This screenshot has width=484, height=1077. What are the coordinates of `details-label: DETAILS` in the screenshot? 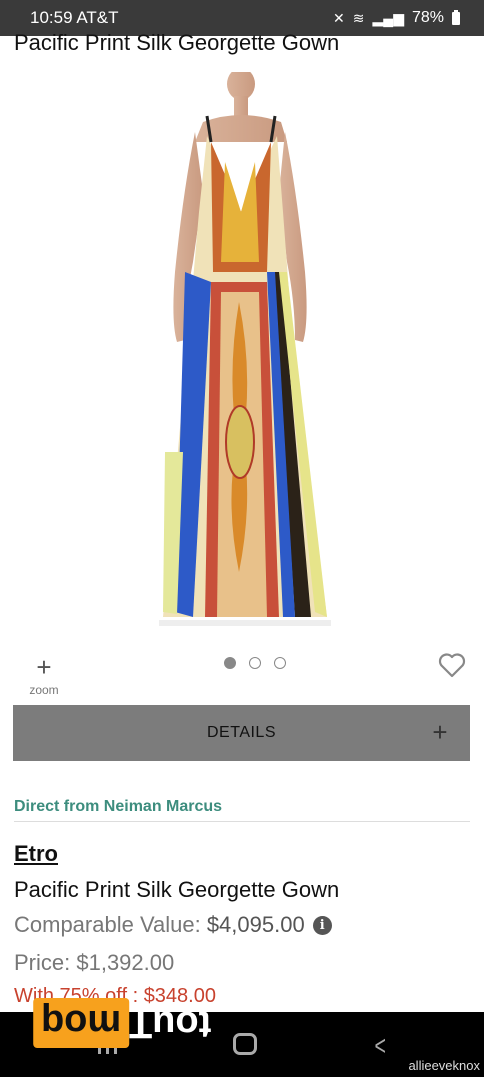 It's located at (241, 732).